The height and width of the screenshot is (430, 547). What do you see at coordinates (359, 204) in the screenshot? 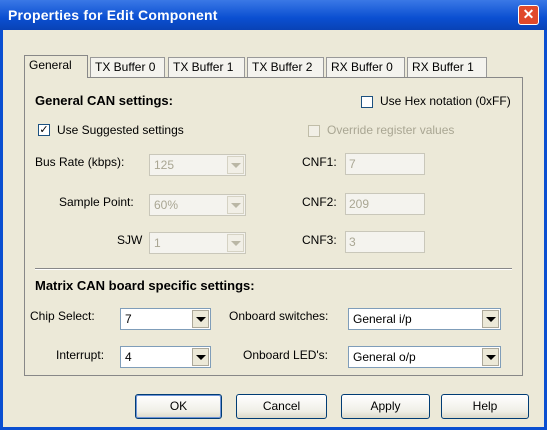
I see `cnf2-value: 209` at bounding box center [359, 204].